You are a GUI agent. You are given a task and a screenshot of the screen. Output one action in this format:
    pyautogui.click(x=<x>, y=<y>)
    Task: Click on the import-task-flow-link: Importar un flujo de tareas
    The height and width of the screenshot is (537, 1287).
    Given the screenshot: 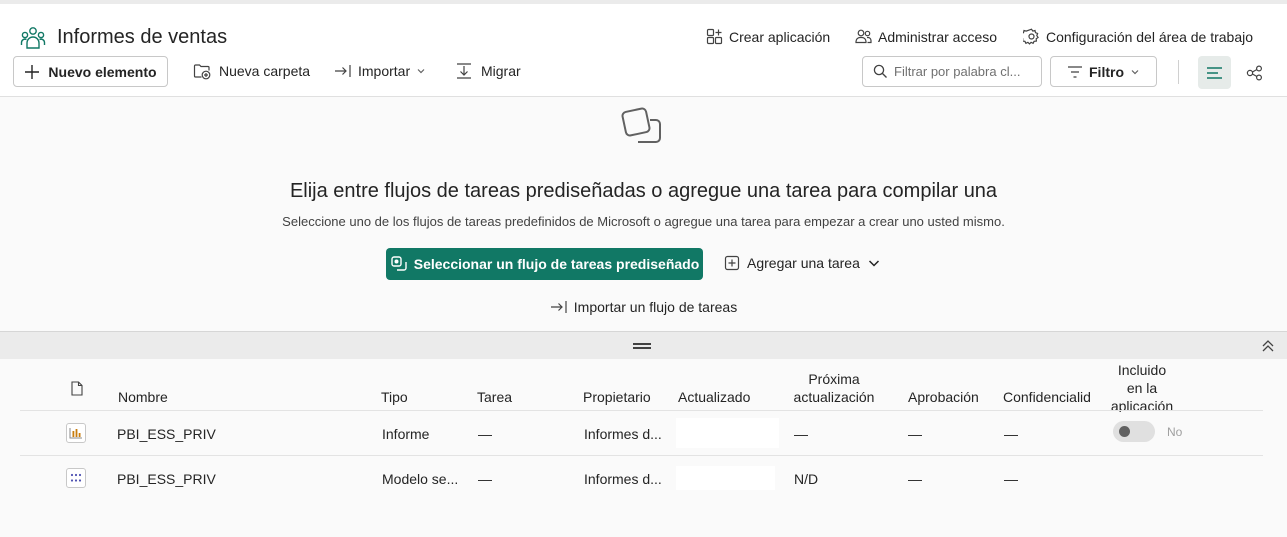 What is the action you would take?
    pyautogui.click(x=643, y=307)
    